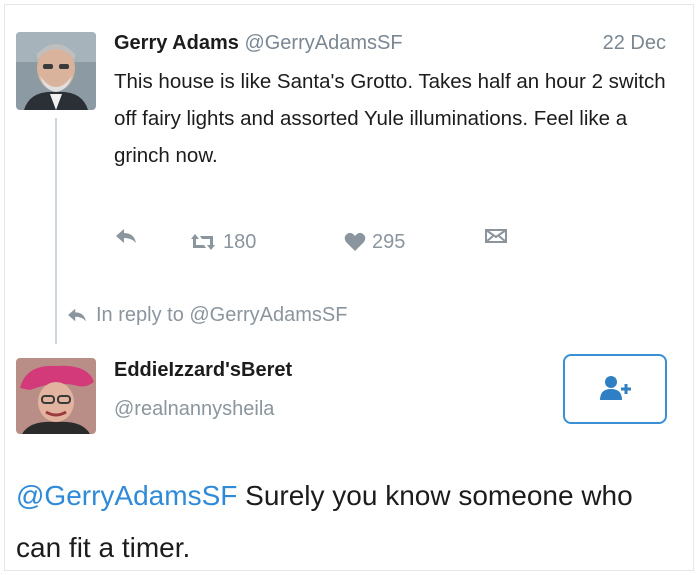 The height and width of the screenshot is (575, 698). What do you see at coordinates (634, 43) in the screenshot?
I see `tweet-date: 22 Dec` at bounding box center [634, 43].